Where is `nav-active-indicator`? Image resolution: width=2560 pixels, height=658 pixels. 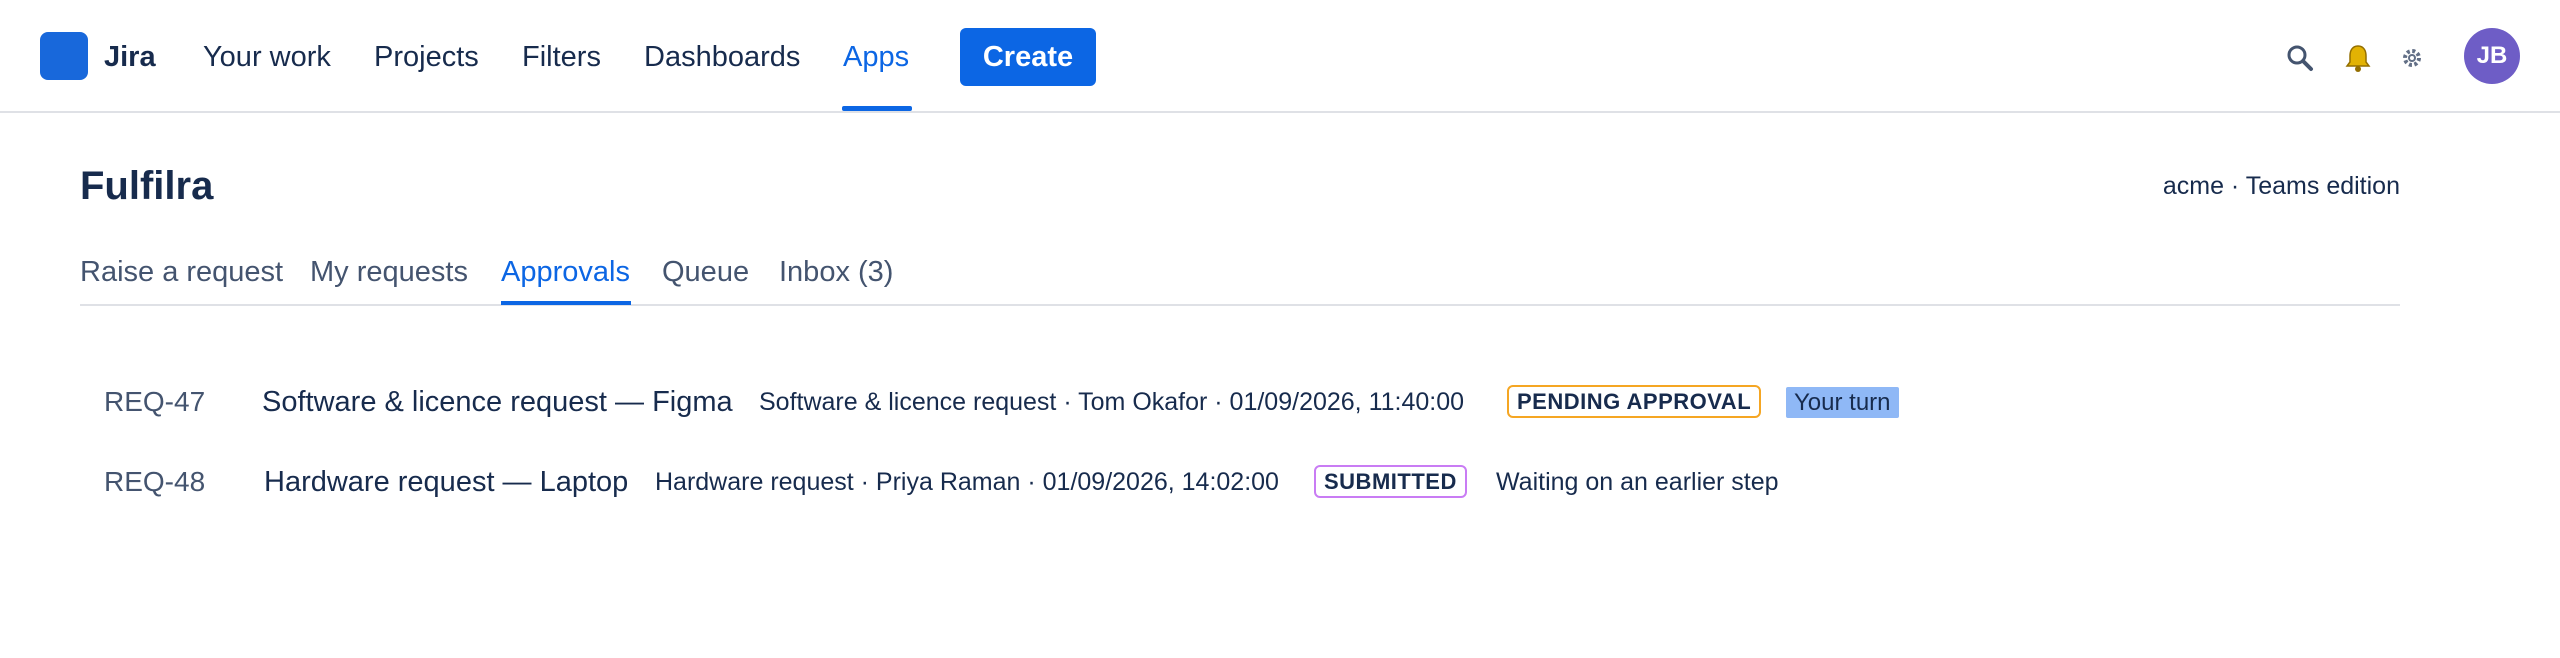
nav-active-indicator is located at coordinates (877, 108).